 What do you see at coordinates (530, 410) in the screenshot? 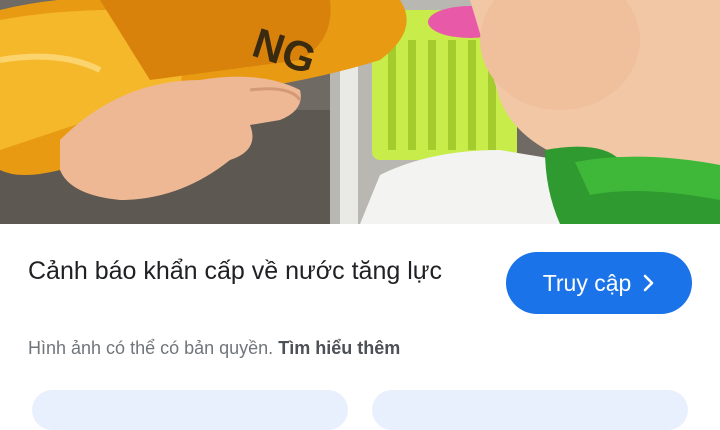
I see `action-chip-right` at bounding box center [530, 410].